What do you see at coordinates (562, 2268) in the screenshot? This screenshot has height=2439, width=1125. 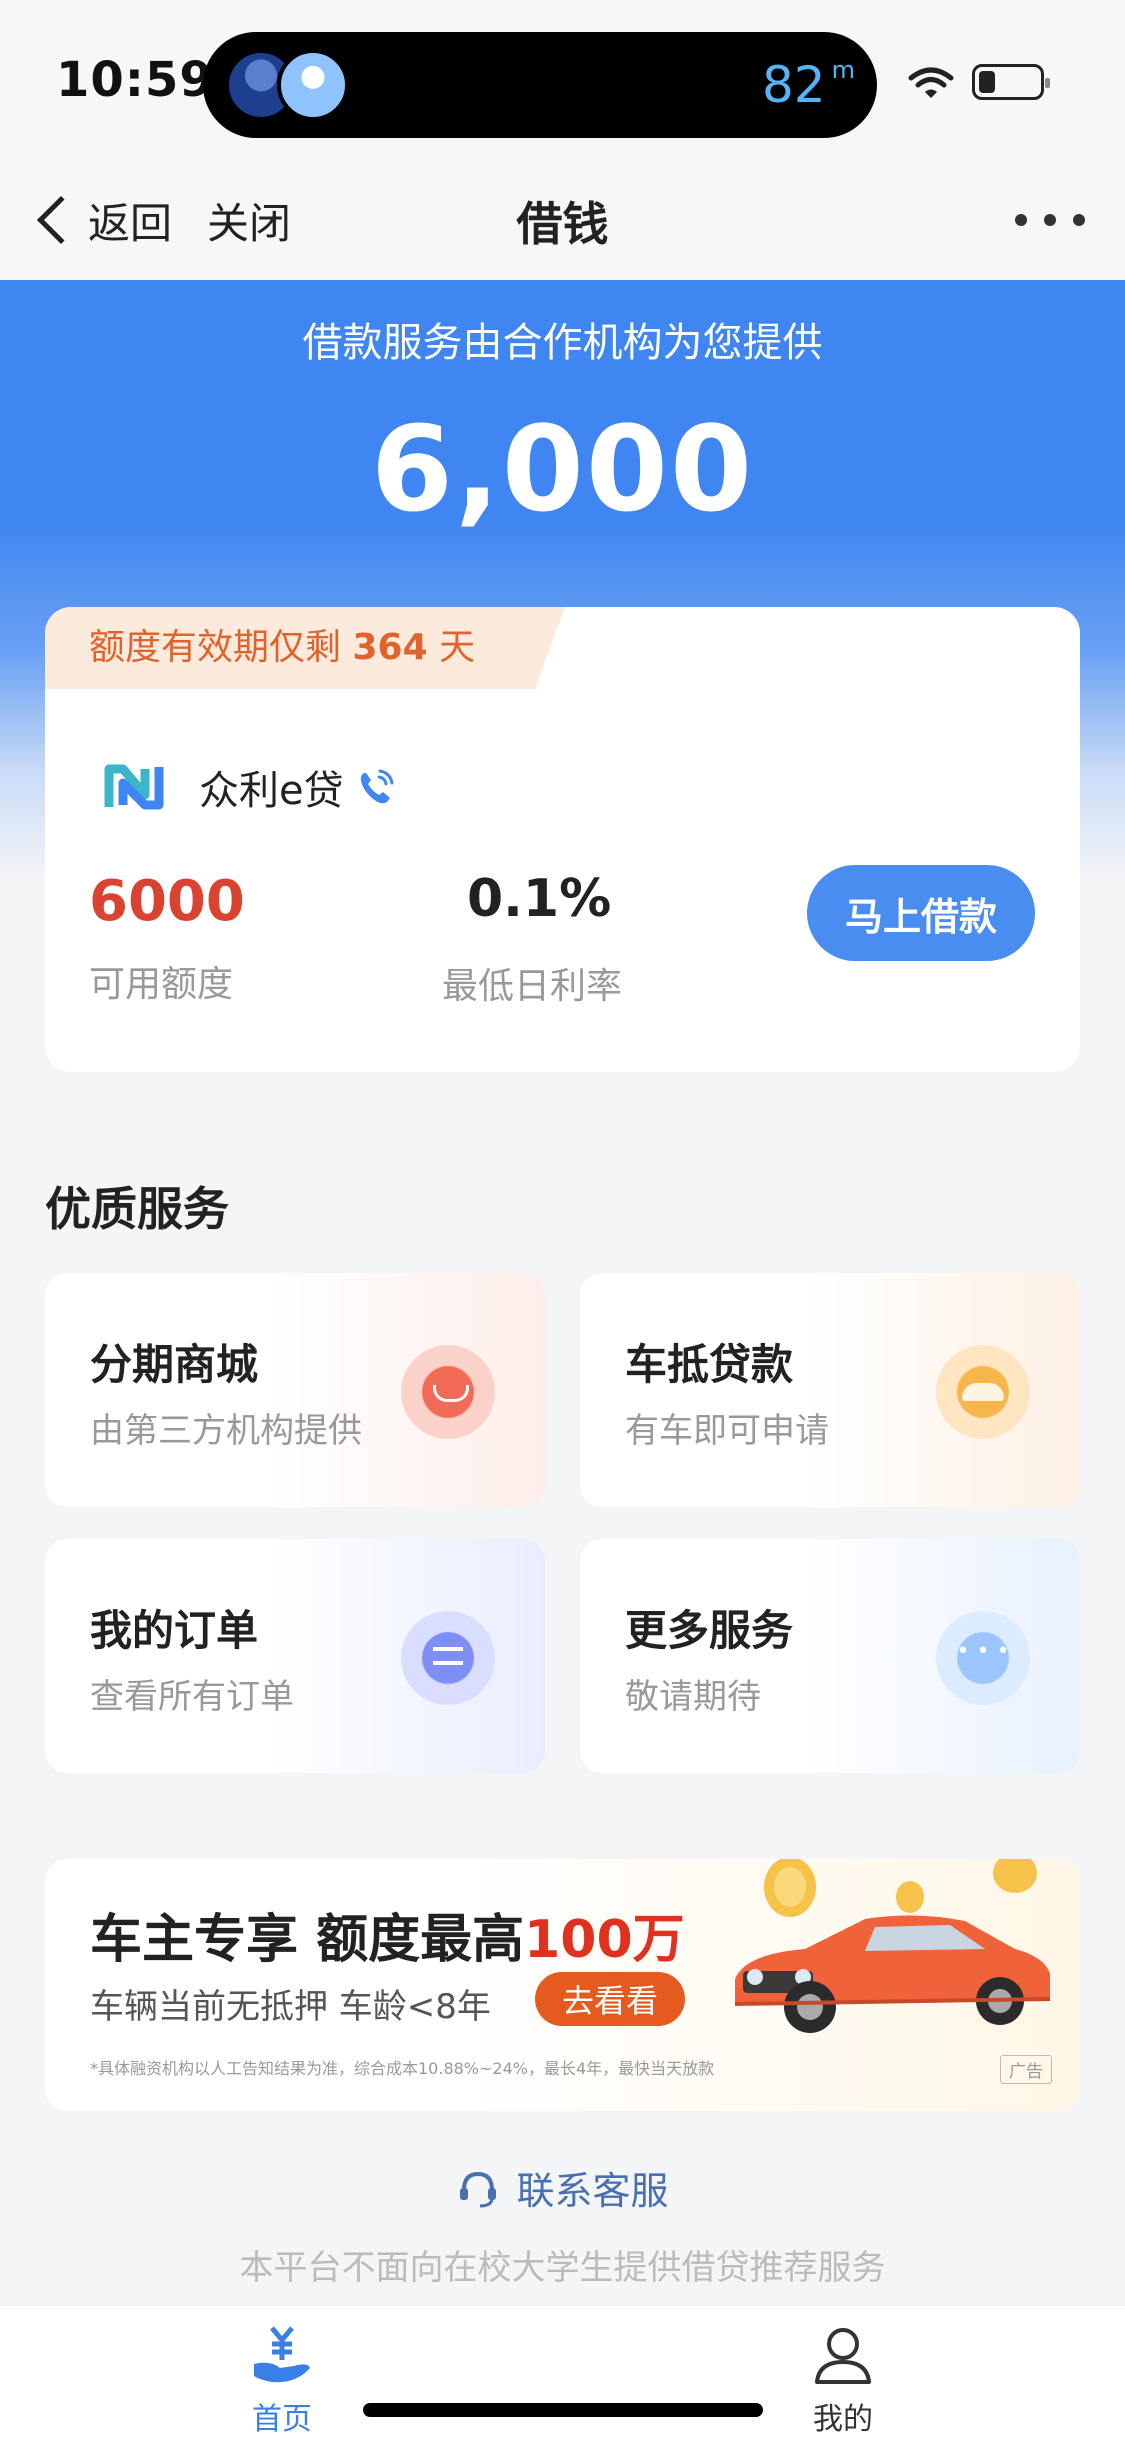 I see `footer-note: 本平台不面向在校大学生提供借贷推荐服务` at bounding box center [562, 2268].